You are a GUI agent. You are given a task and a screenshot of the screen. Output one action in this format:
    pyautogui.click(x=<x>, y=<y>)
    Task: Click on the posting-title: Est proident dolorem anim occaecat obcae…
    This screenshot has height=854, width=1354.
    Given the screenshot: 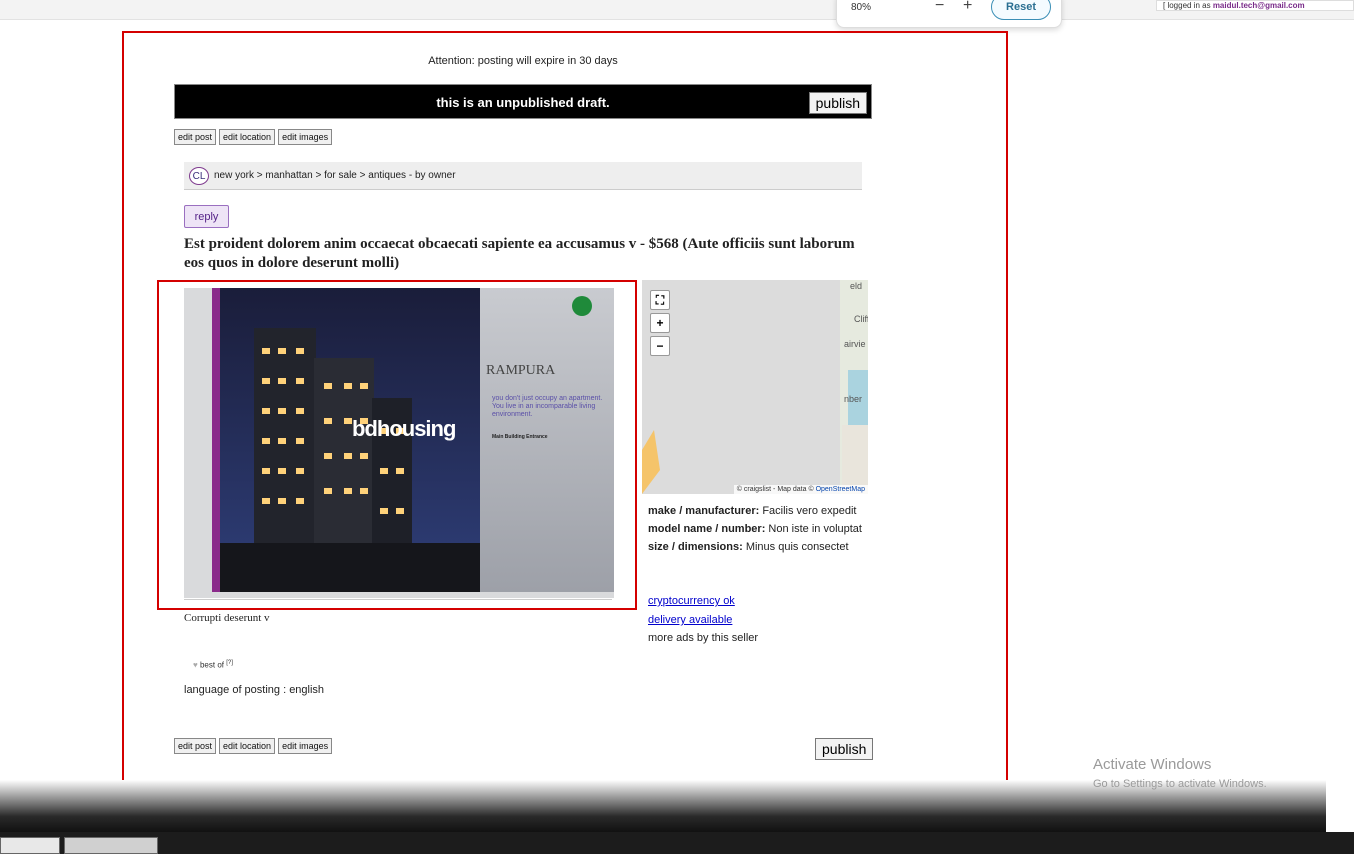 What is the action you would take?
    pyautogui.click(x=519, y=253)
    